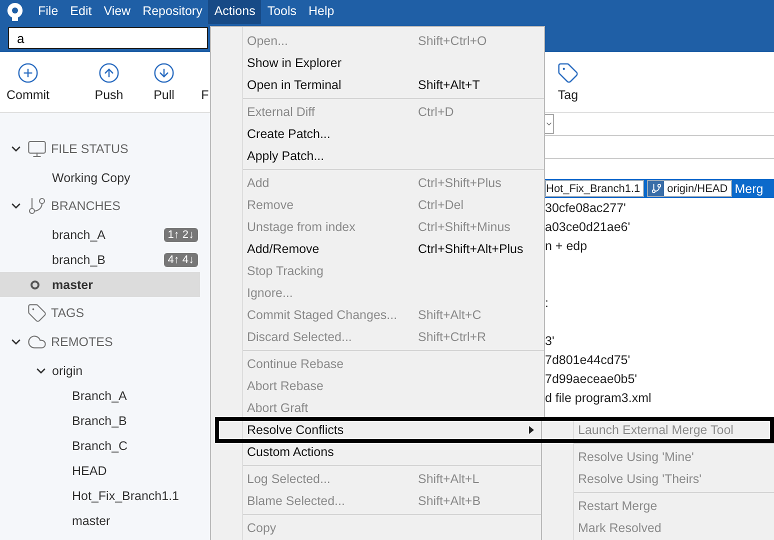 The width and height of the screenshot is (774, 540). Describe the element at coordinates (181, 259) in the screenshot. I see `ahead-behind-badge: 4↑ 4↓` at that location.